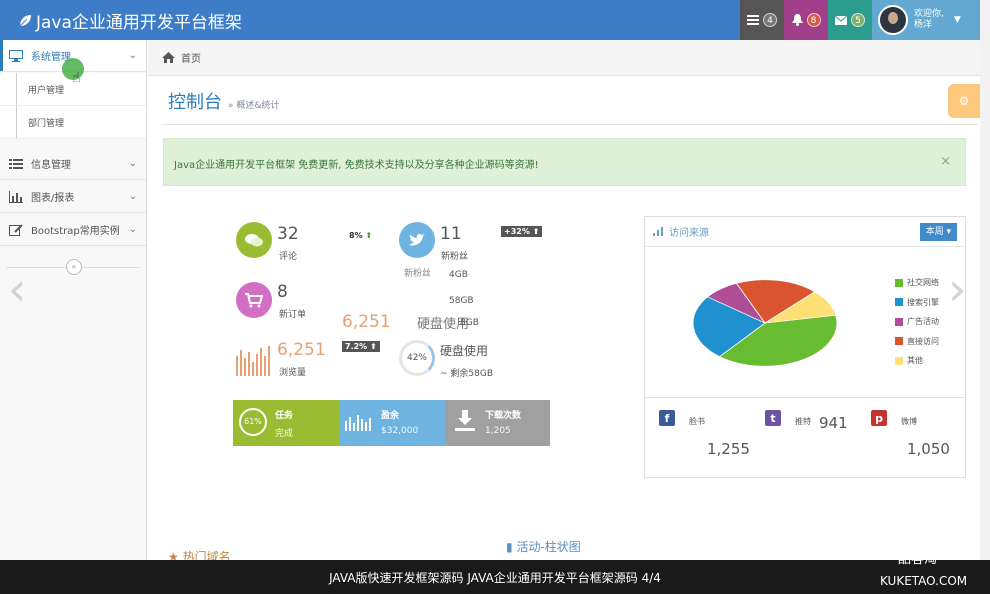  I want to click on legend-label: 其他, so click(915, 361).